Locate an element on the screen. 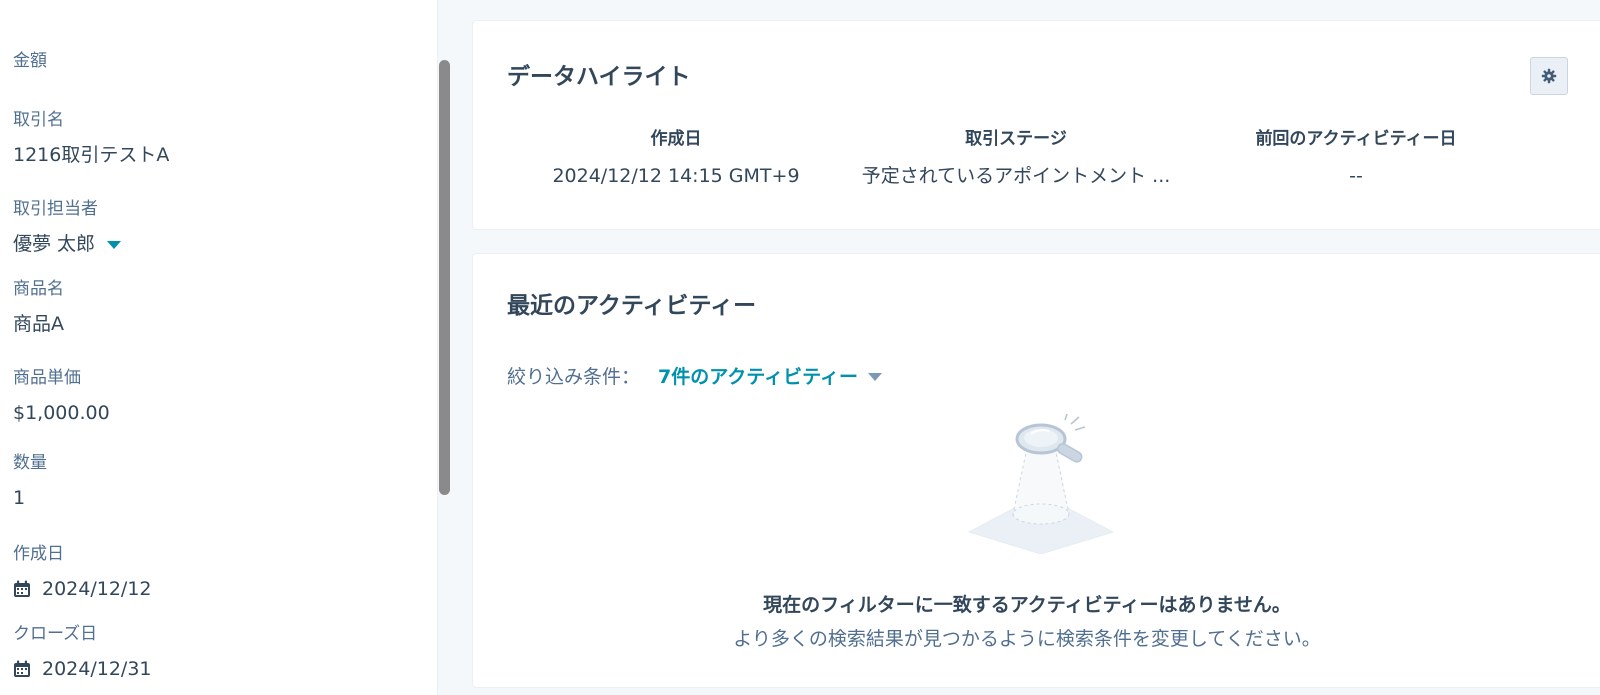 This screenshot has width=1600, height=695. highlight-last-activity: 前回のアクティビティー日 -- is located at coordinates (1356, 158).